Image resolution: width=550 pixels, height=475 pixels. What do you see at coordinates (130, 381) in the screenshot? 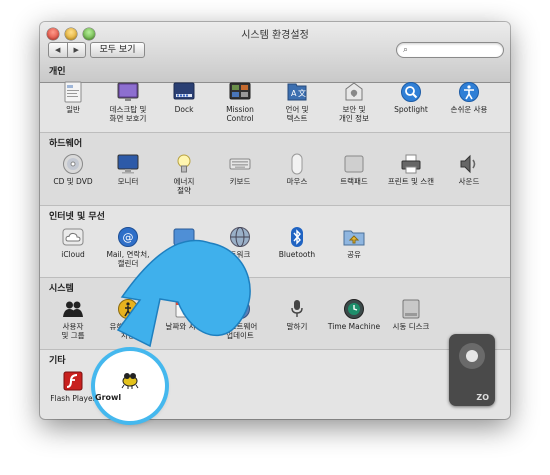
I see `growl-icon` at bounding box center [130, 381].